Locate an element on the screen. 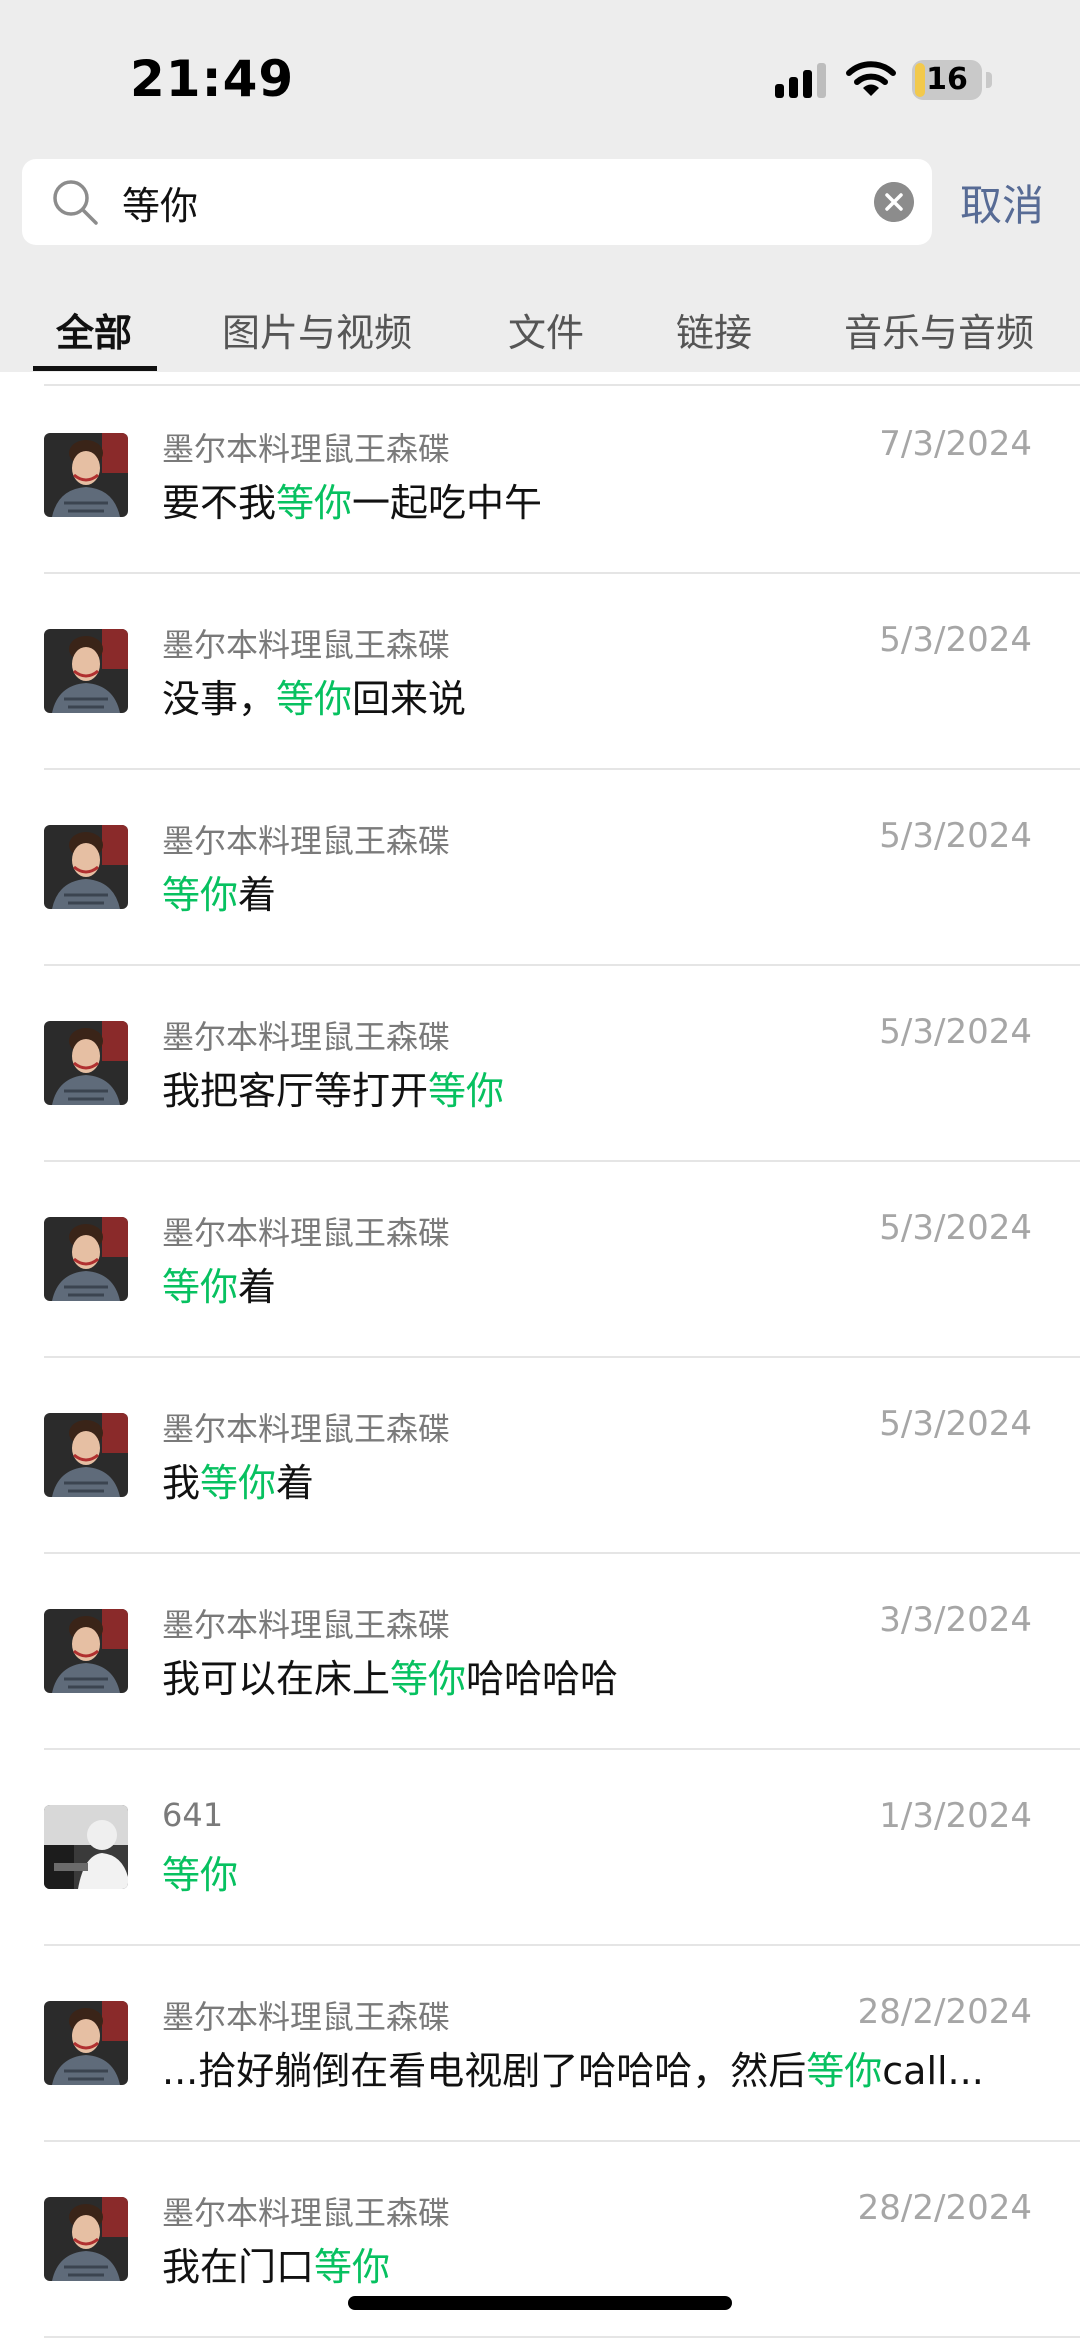 The height and width of the screenshot is (2342, 1080). battery-percent: 16 is located at coordinates (947, 79).